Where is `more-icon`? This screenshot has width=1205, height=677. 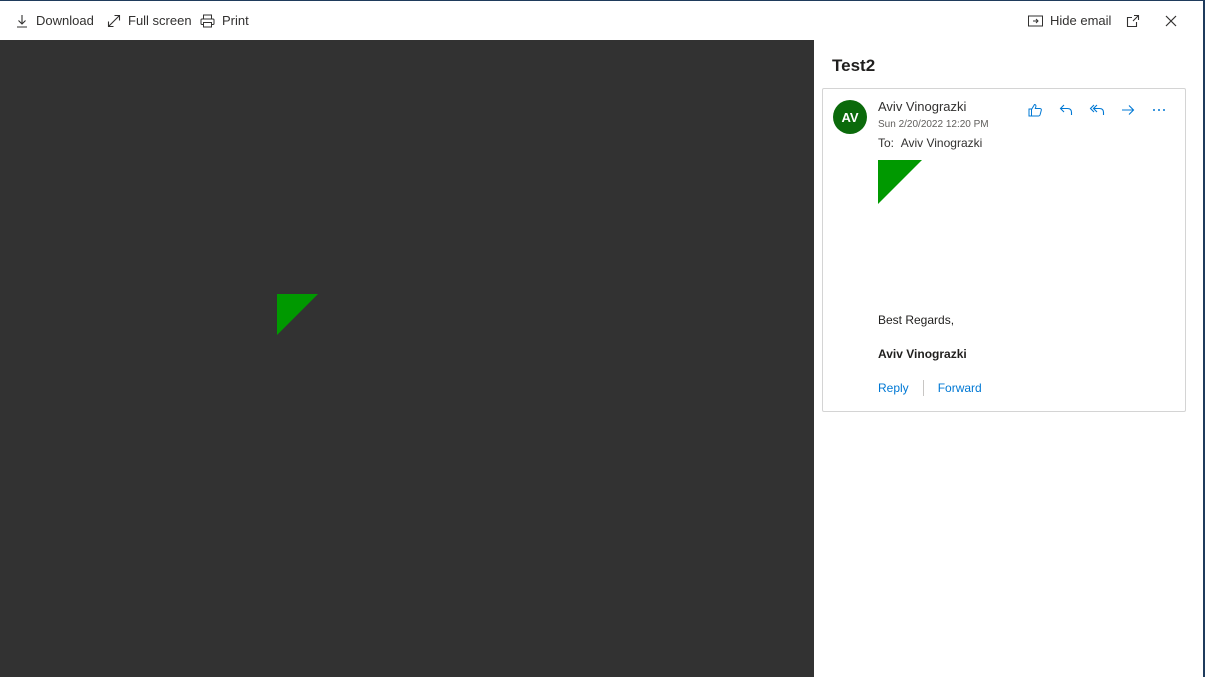 more-icon is located at coordinates (1159, 110).